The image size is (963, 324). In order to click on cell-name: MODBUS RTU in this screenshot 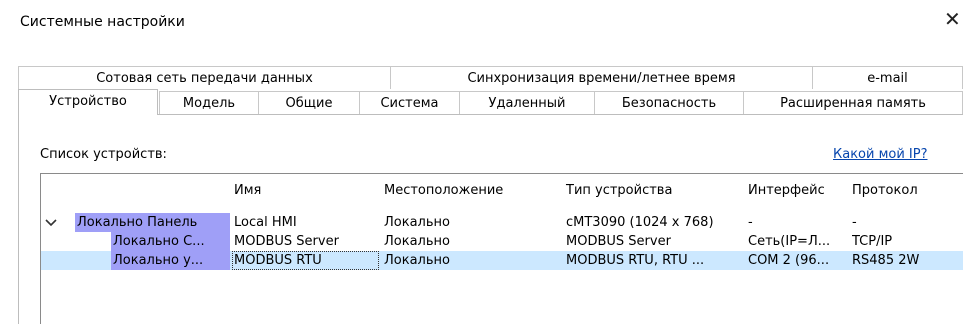, I will do `click(305, 260)`.